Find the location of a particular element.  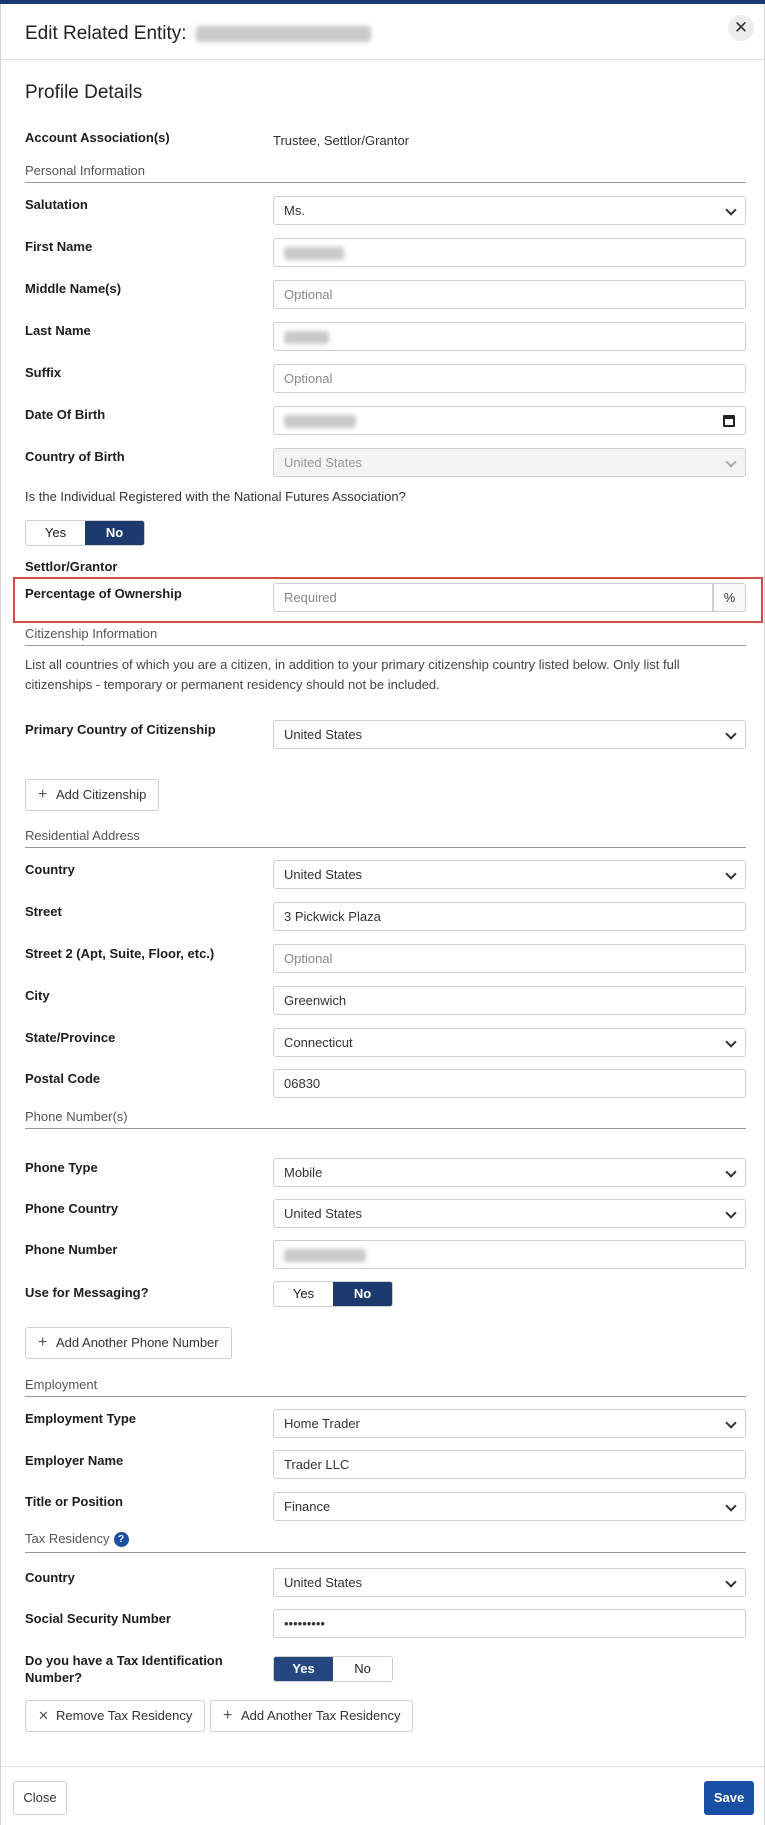

suffix-field: Optional is located at coordinates (509, 378).